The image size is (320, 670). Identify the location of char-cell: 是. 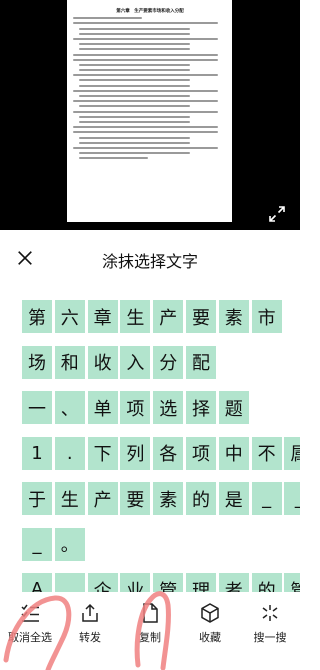
(233, 498).